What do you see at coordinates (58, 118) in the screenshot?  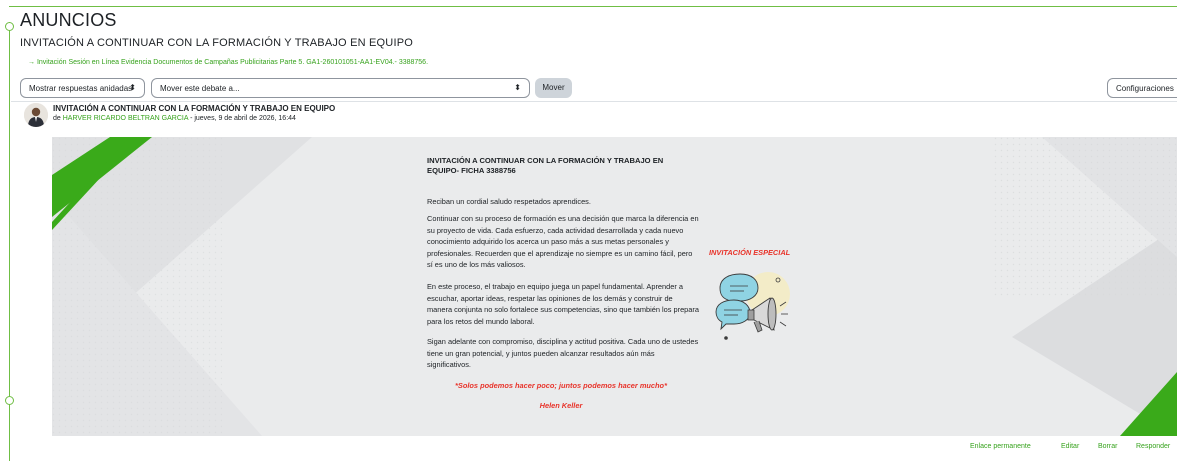 I see `byline-prefix: de` at bounding box center [58, 118].